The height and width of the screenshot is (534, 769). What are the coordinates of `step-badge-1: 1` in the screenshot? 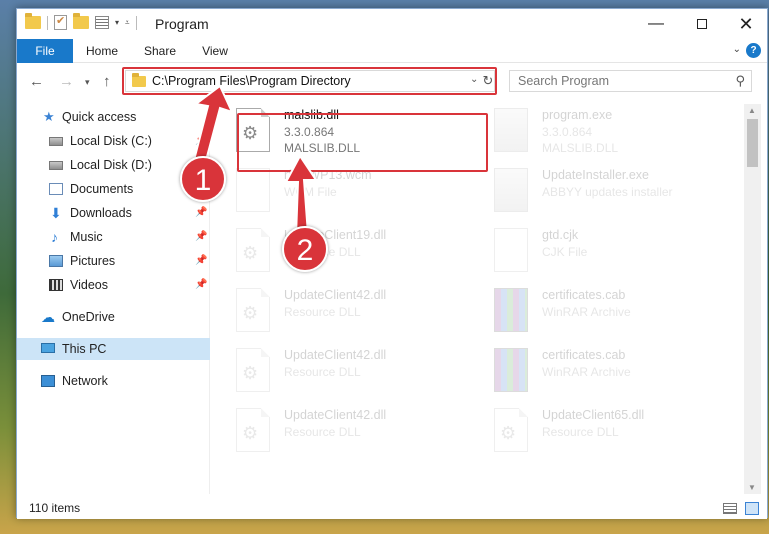 It's located at (203, 179).